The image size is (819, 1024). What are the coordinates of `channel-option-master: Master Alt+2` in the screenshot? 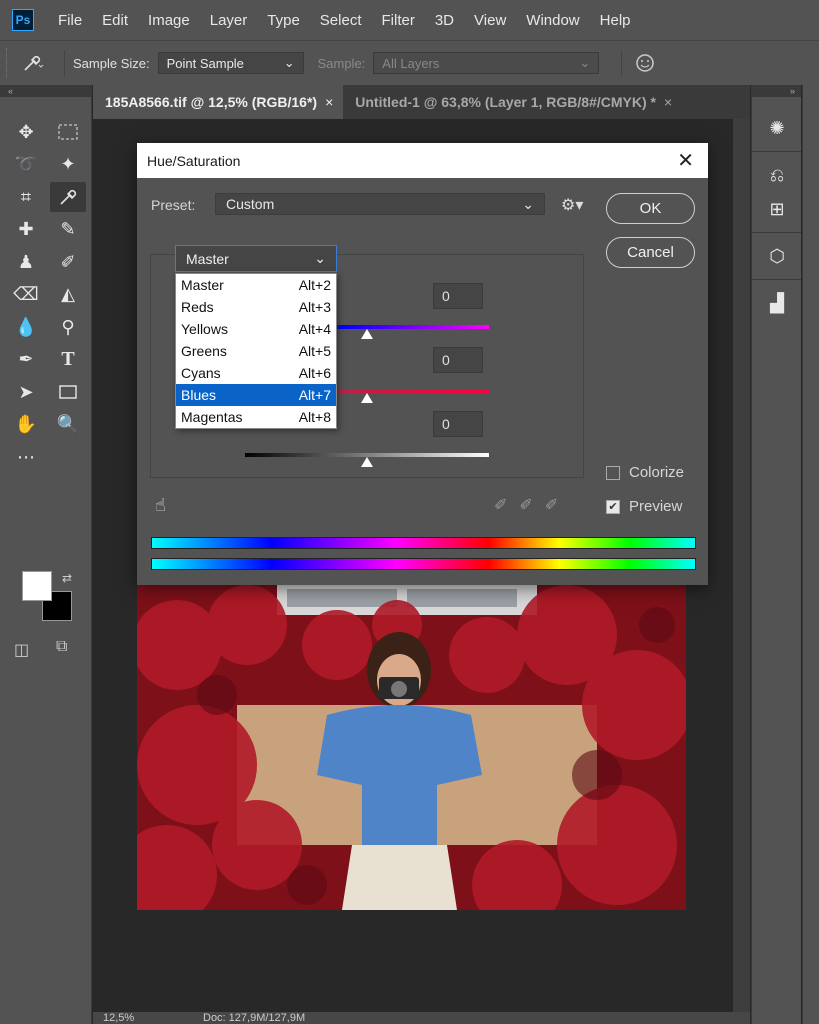 It's located at (256, 285).